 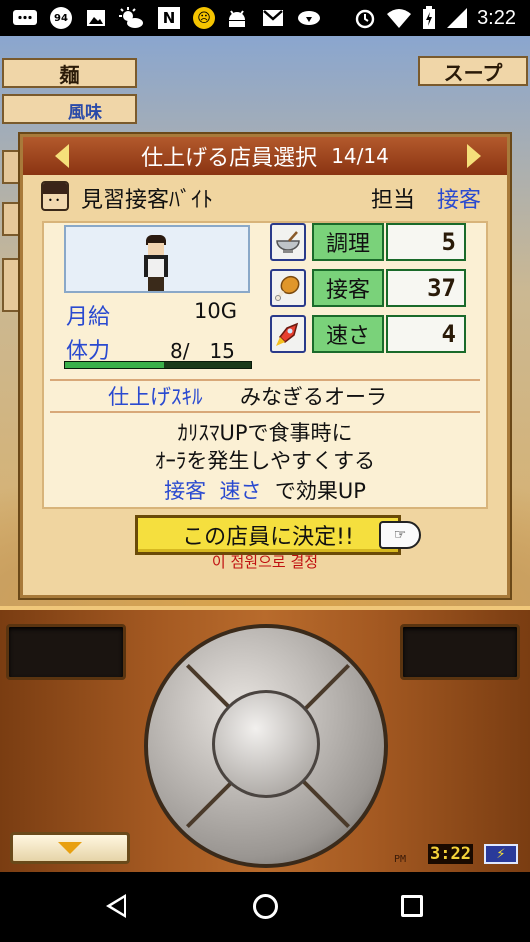 I want to click on signal-icon, so click(x=457, y=18).